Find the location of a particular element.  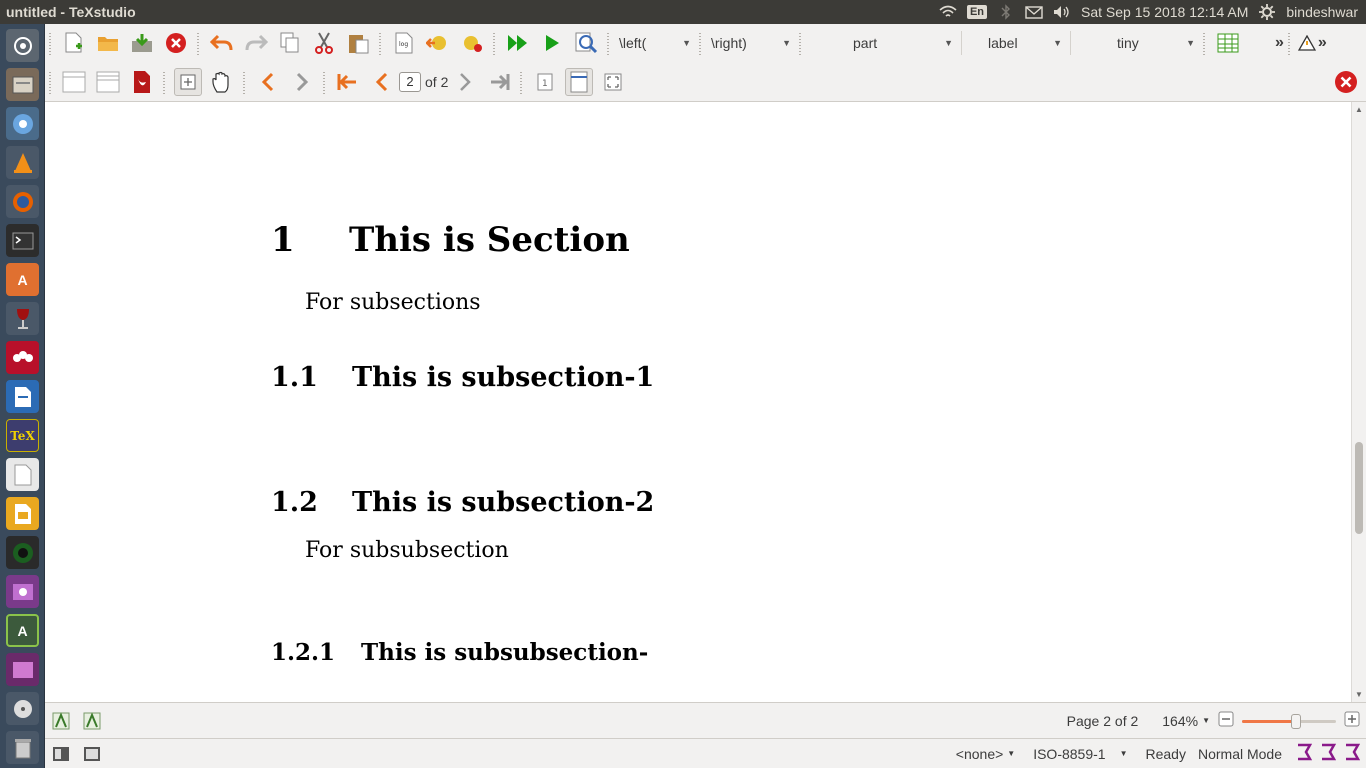

embed-layout-icon is located at coordinates (108, 82).